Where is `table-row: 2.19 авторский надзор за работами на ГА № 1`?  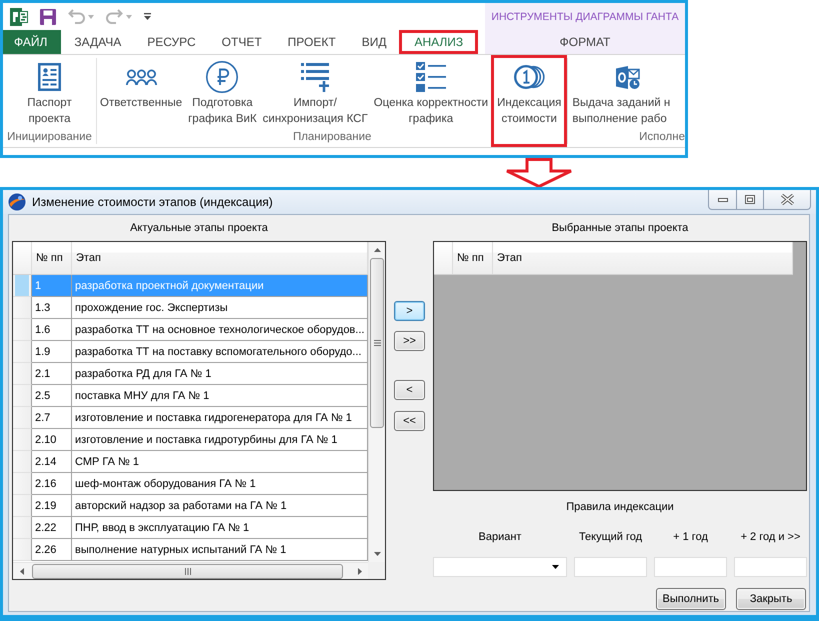 table-row: 2.19 авторский надзор за работами на ГА № 1 is located at coordinates (190, 506).